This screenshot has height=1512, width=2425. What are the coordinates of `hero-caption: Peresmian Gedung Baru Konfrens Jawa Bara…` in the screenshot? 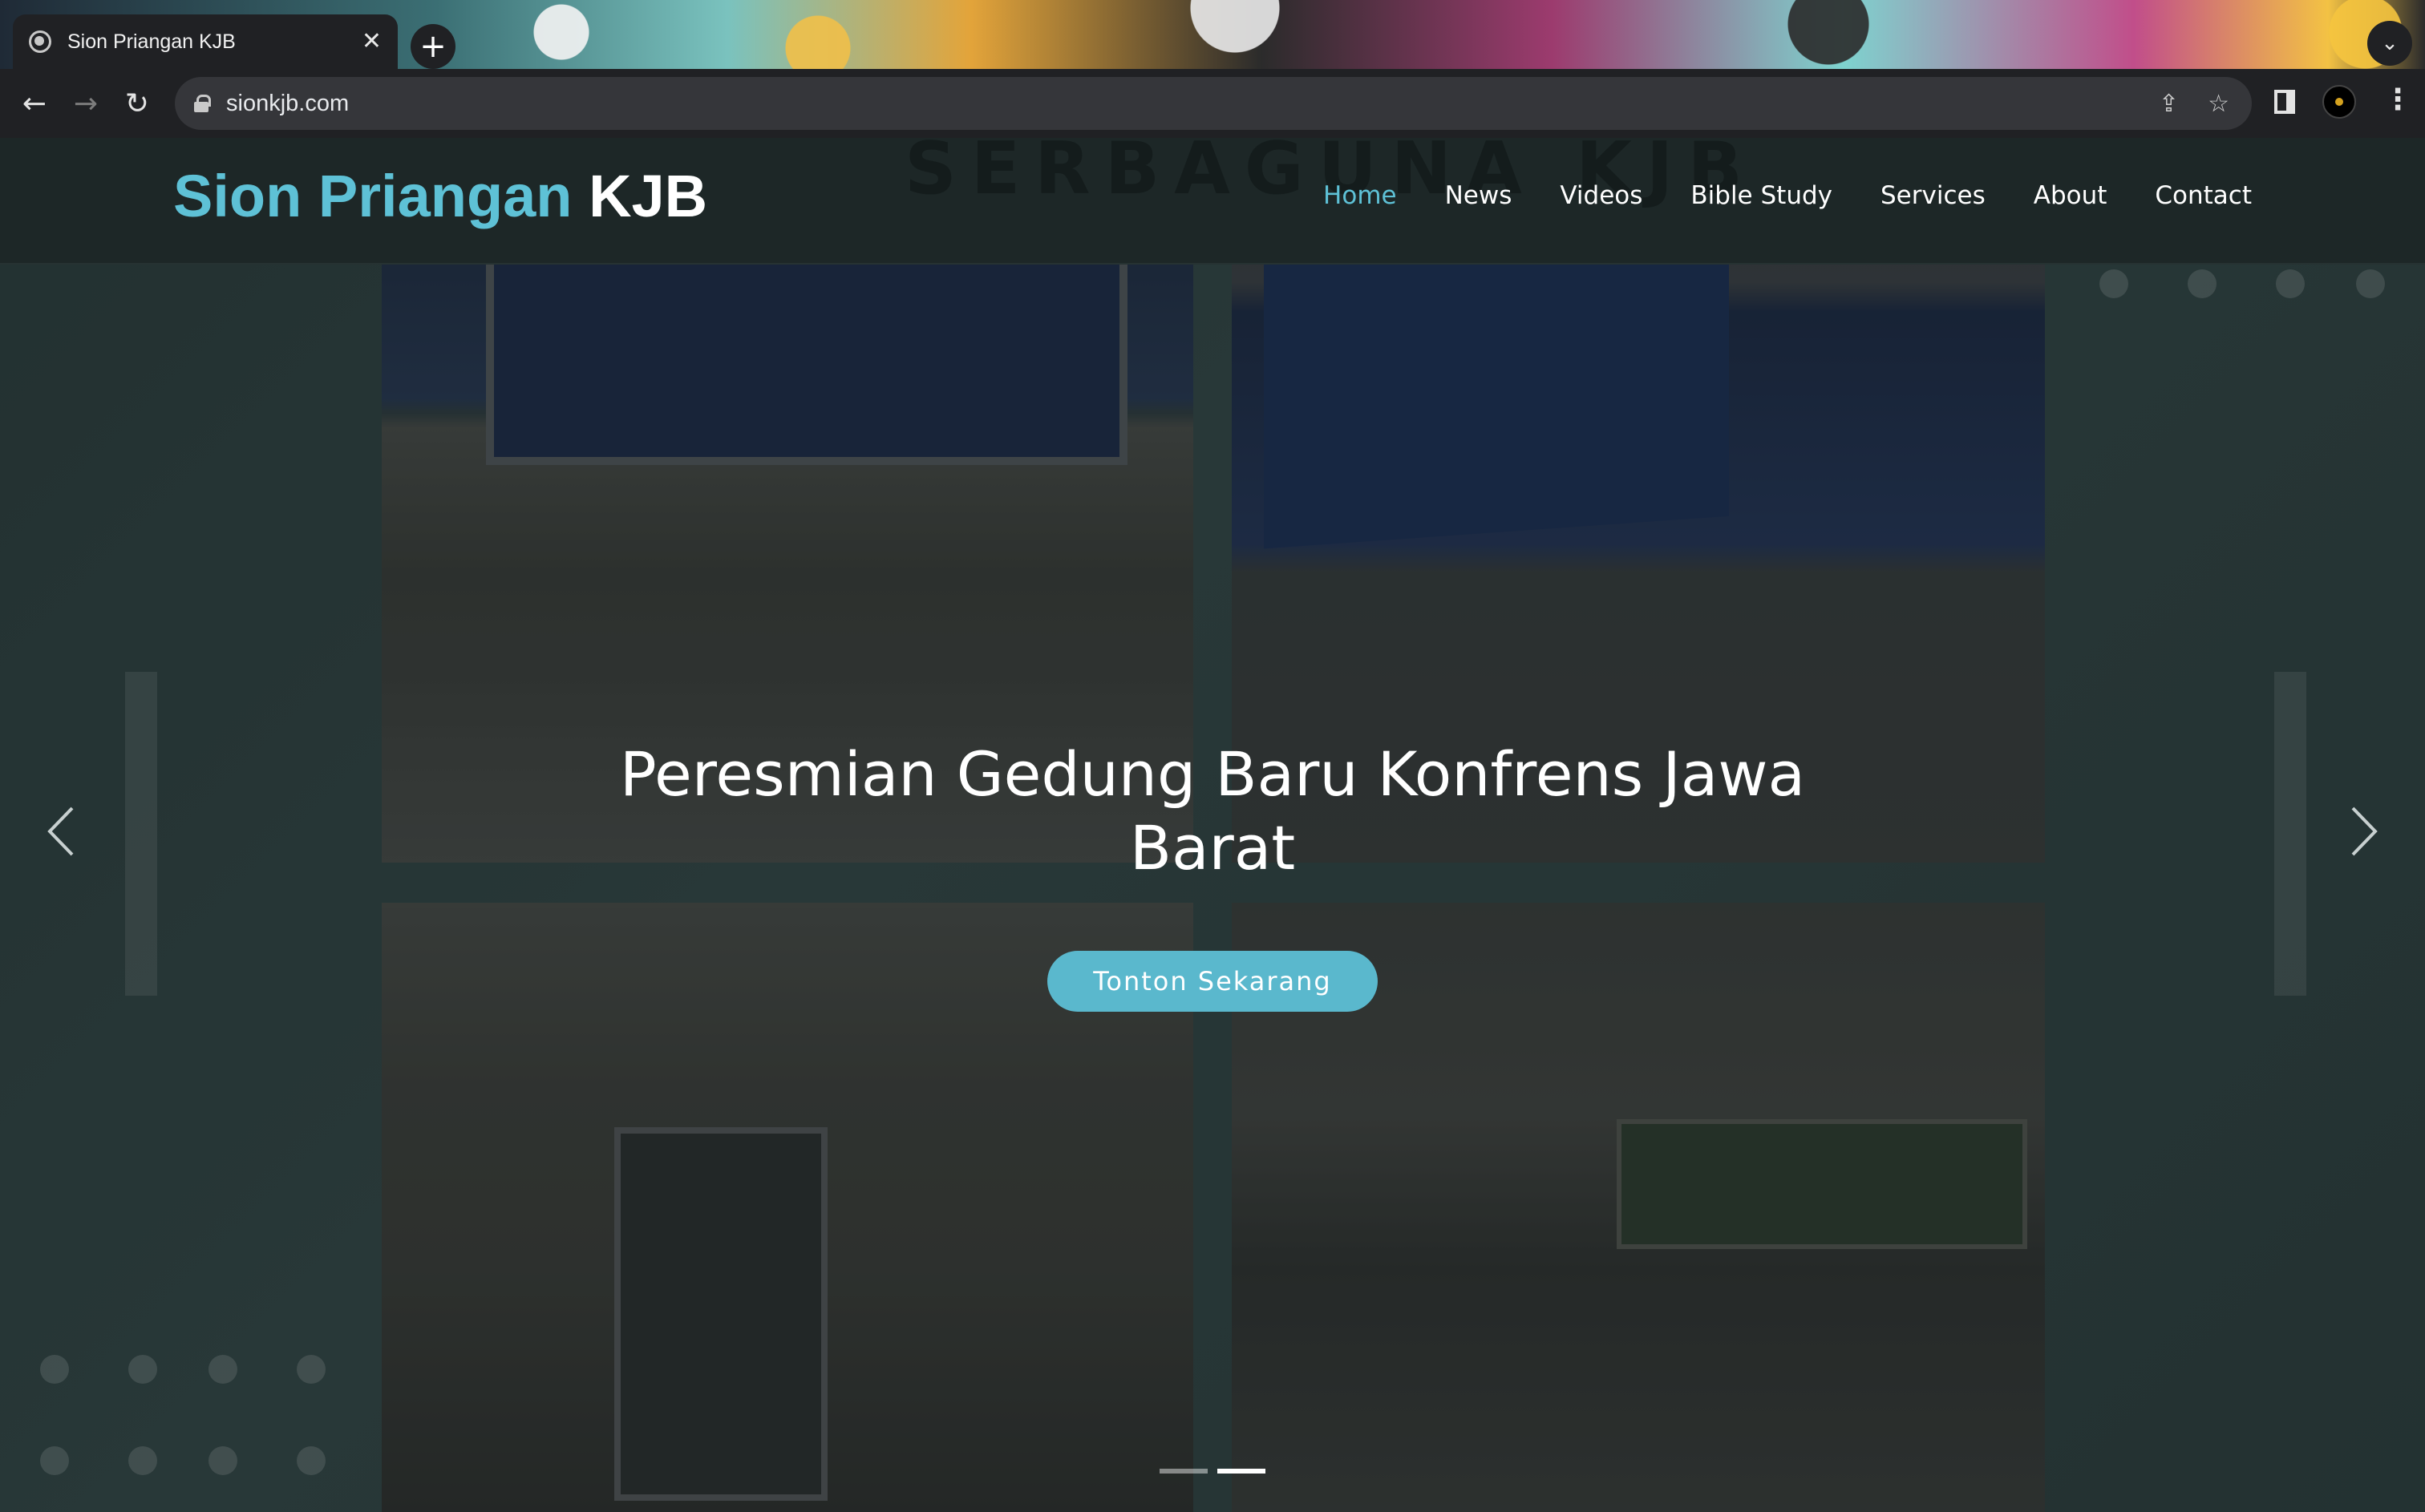 It's located at (1212, 810).